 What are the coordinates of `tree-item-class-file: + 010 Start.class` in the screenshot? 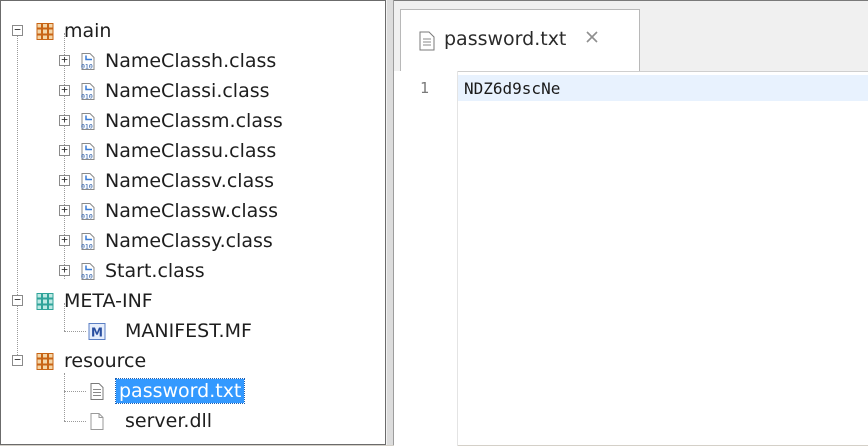 It's located at (191, 273).